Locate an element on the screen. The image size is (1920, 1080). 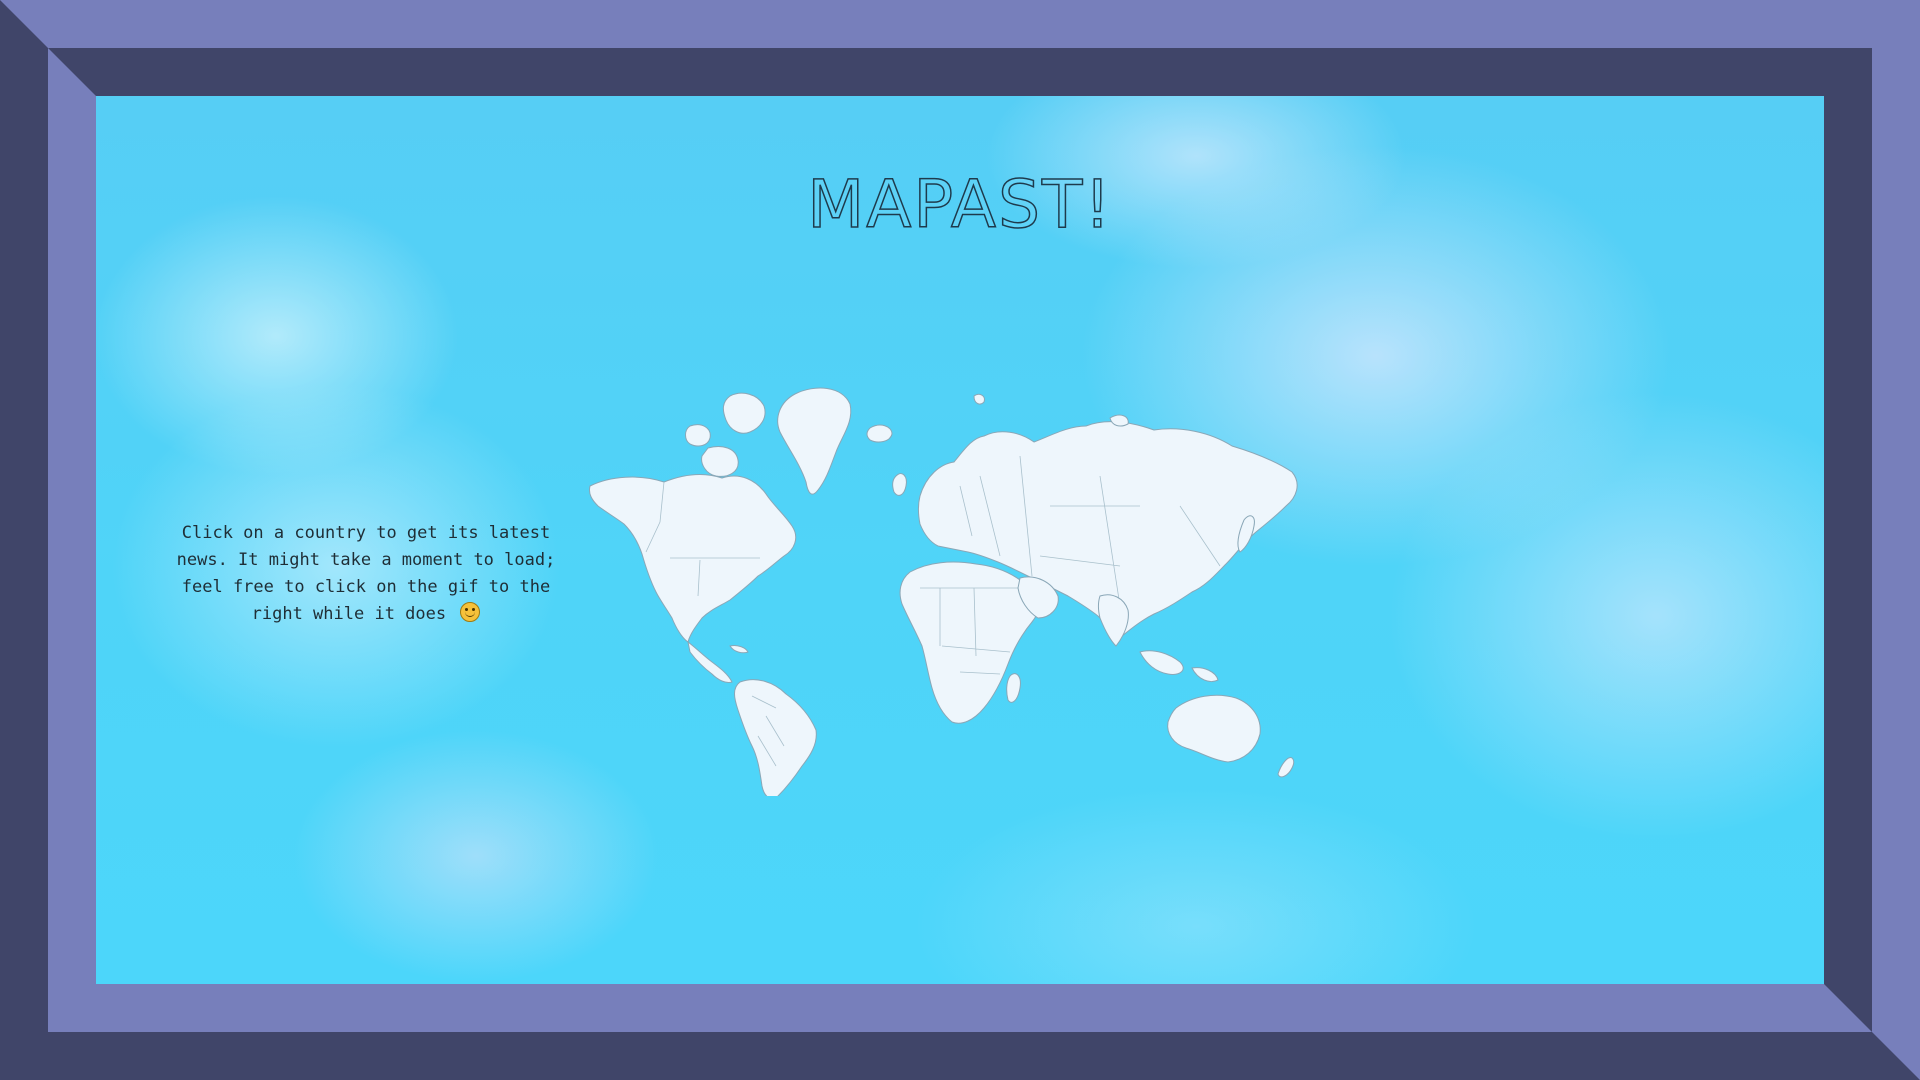
country-canada-islands is located at coordinates (725, 434).